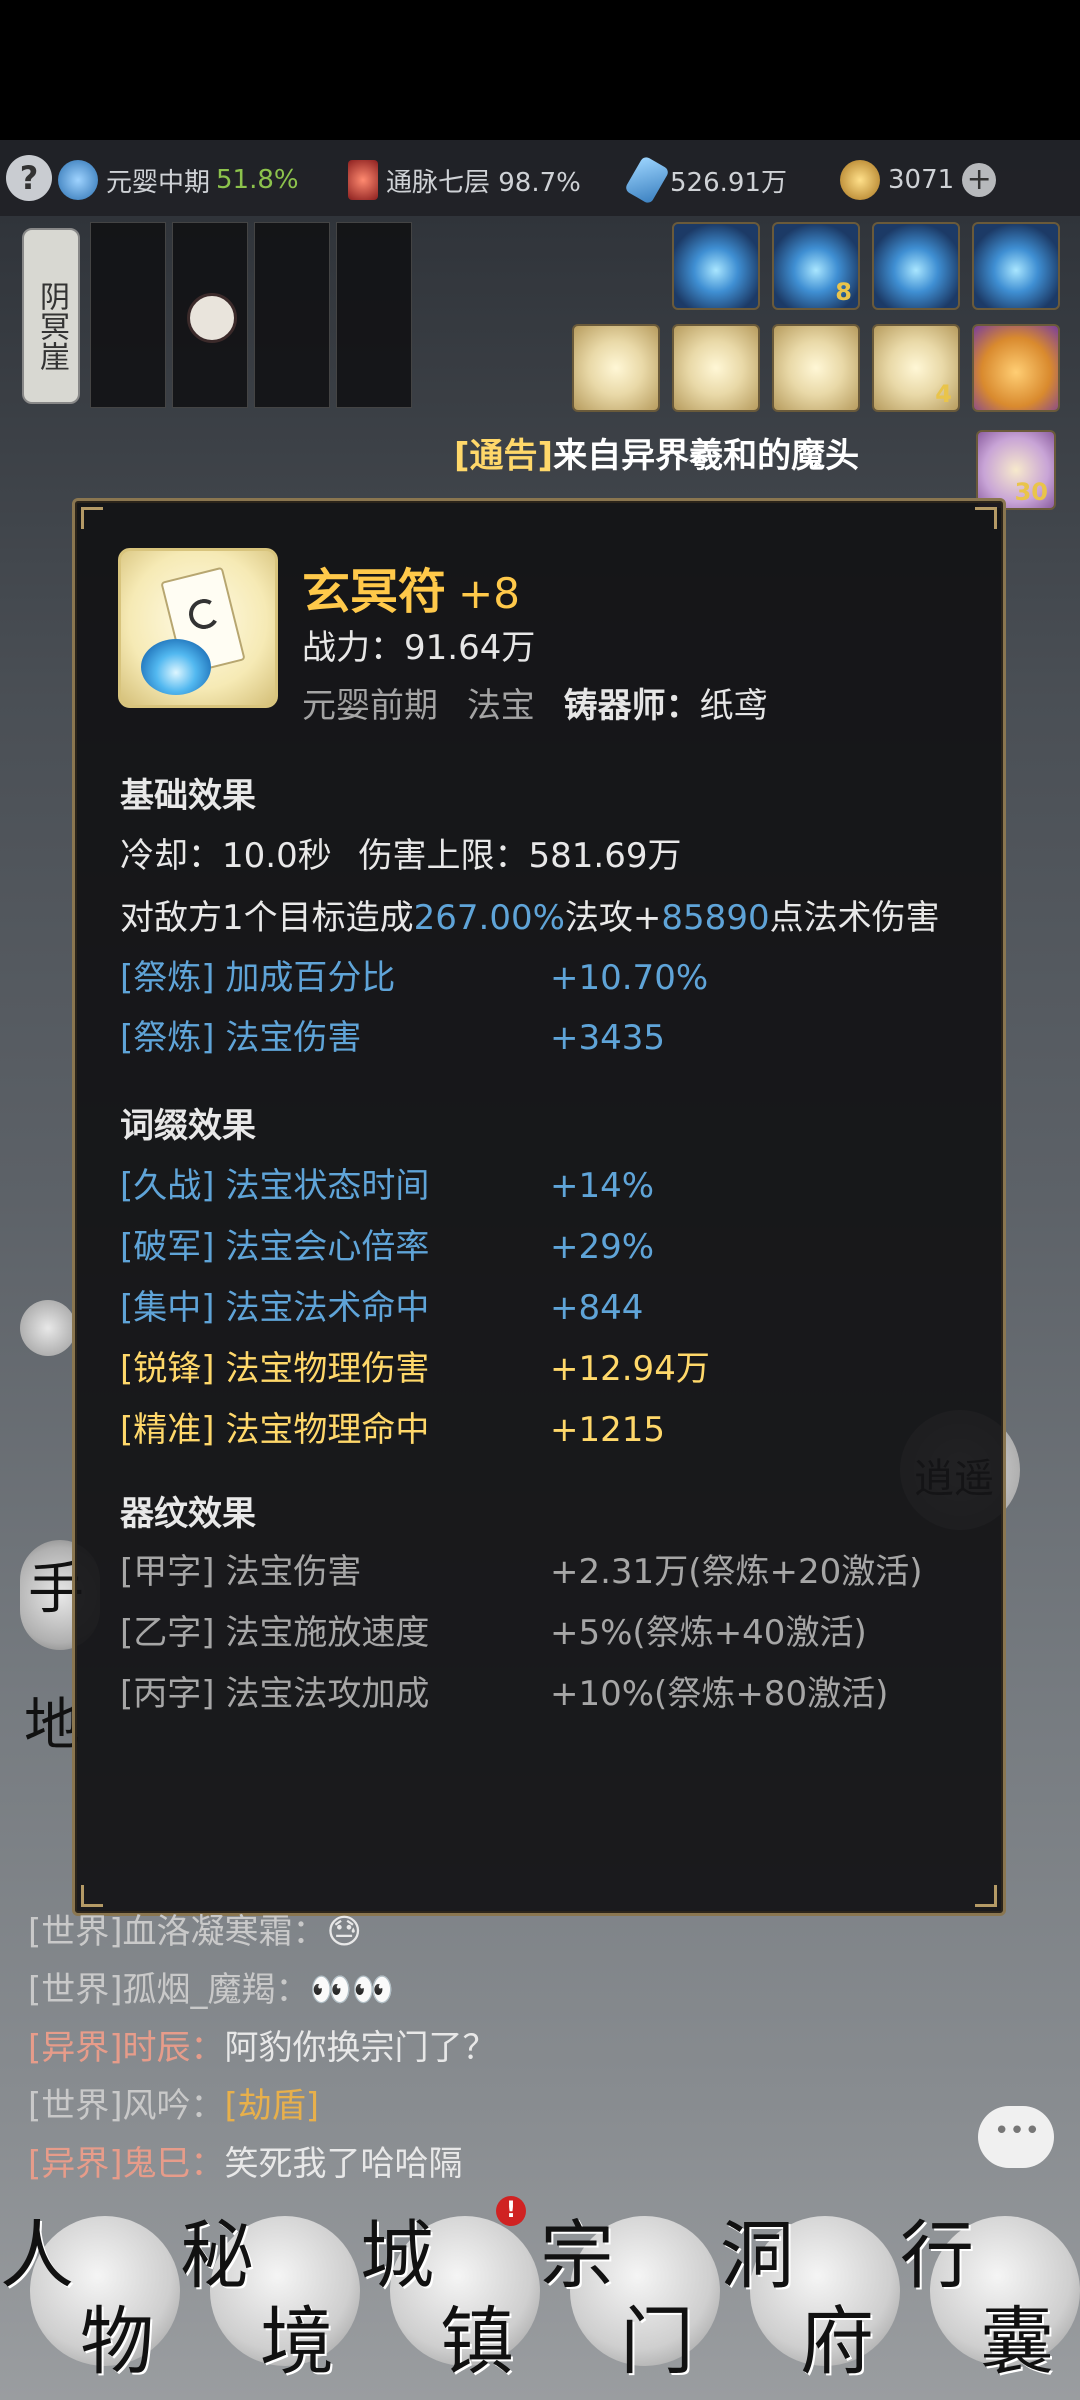 Image resolution: width=1080 pixels, height=2400 pixels. What do you see at coordinates (860, 180) in the screenshot?
I see `coin-icon` at bounding box center [860, 180].